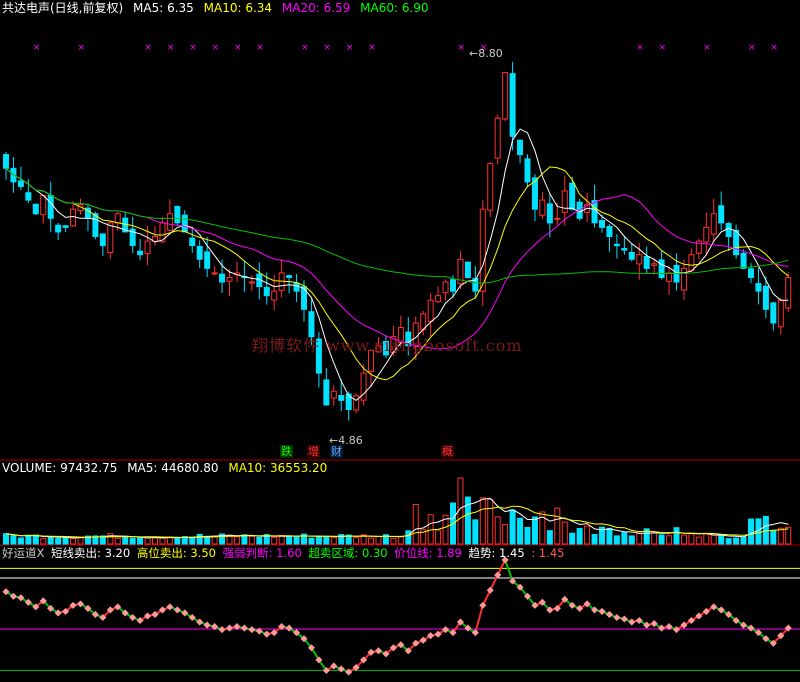 The height and width of the screenshot is (682, 800). I want to click on stock-title: 共达电声(日线,前复权), so click(63, 8).